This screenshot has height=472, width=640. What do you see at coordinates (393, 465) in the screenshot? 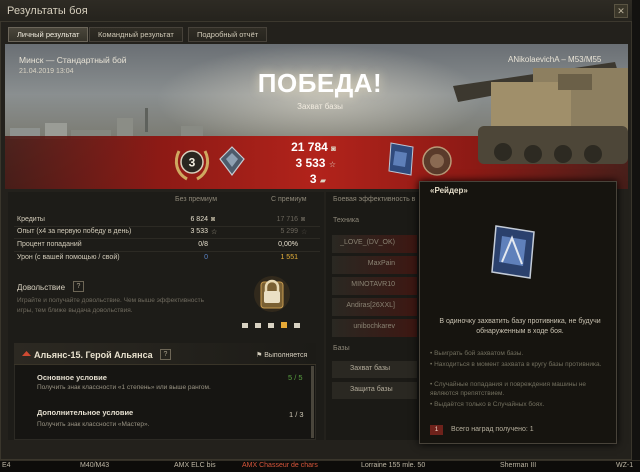
I see `carousel-vehicle: Lorraine 155 mle. 50` at bounding box center [393, 465].